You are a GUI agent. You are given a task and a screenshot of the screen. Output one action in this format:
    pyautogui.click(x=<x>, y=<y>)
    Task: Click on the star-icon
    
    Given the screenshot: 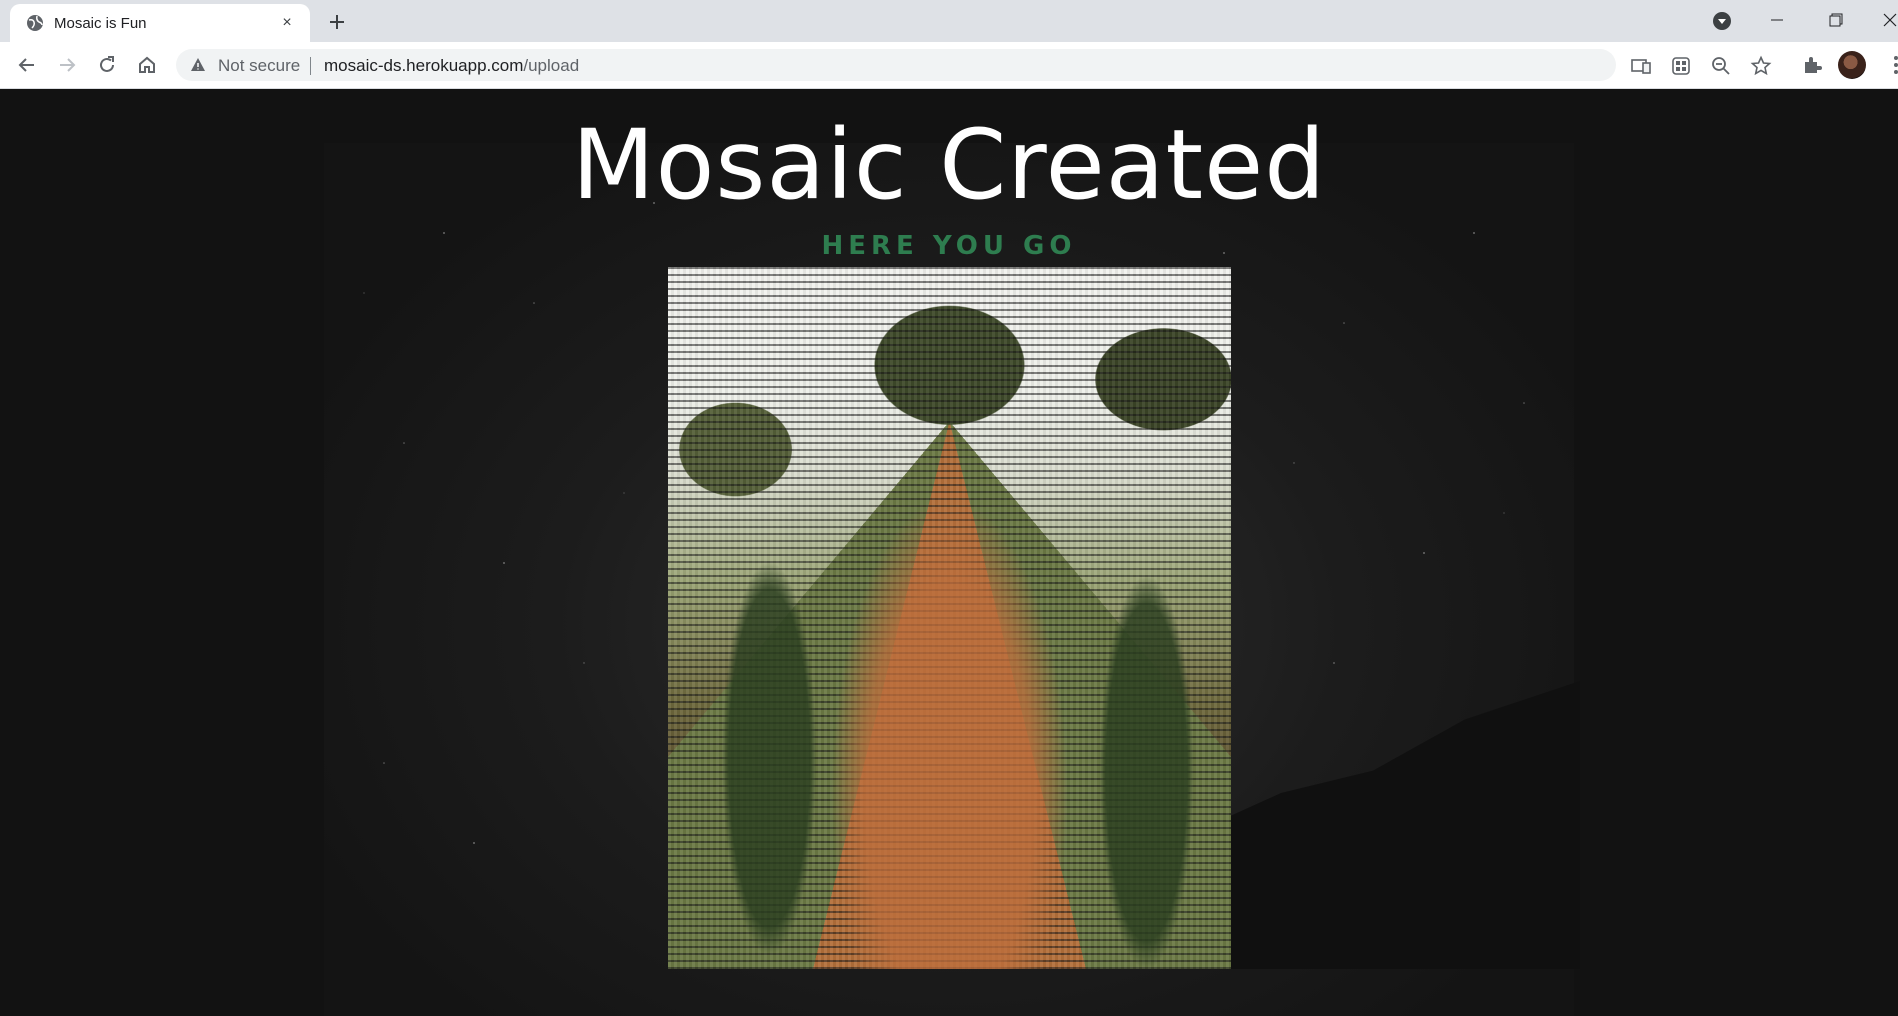 What is the action you would take?
    pyautogui.click(x=1761, y=66)
    